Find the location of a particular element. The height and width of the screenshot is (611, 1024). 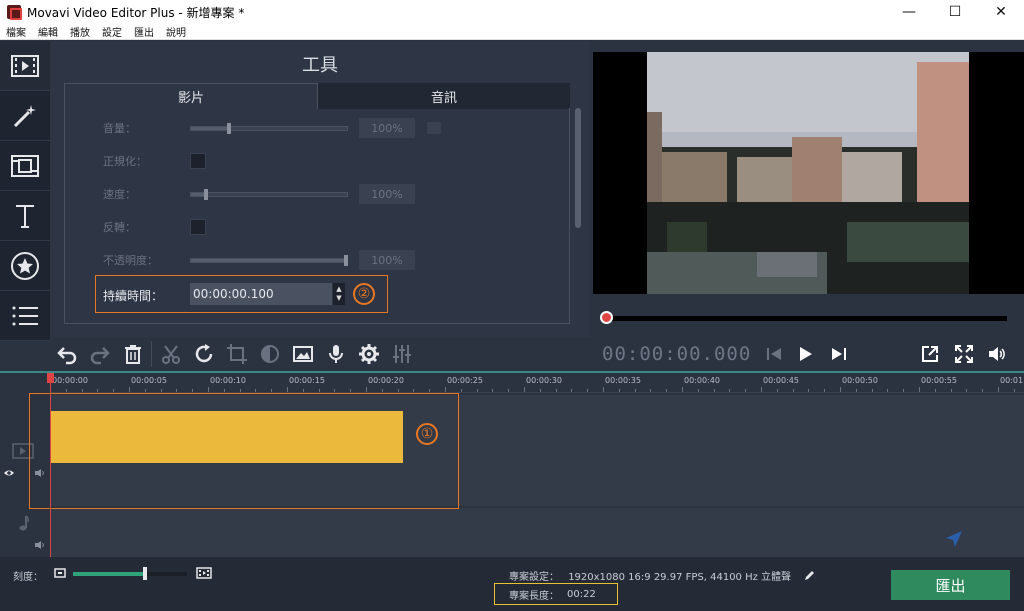

scrubber-handle is located at coordinates (606, 317).